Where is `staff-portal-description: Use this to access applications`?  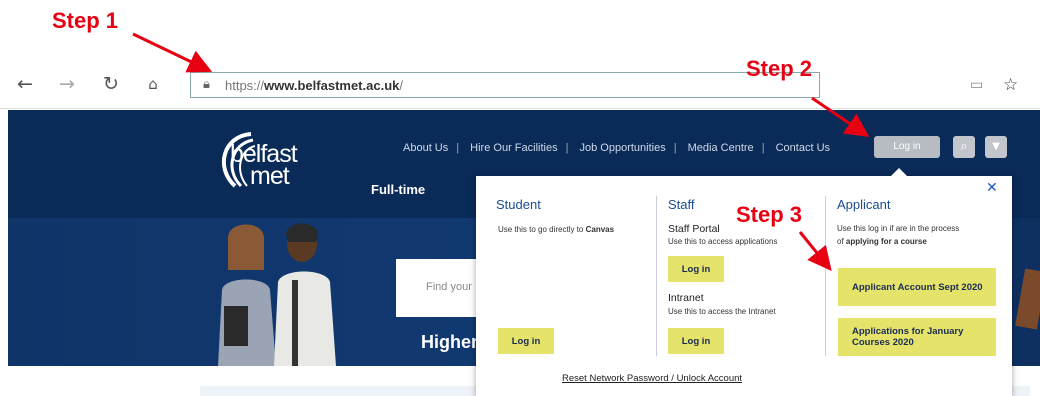 staff-portal-description: Use this to access applications is located at coordinates (723, 241).